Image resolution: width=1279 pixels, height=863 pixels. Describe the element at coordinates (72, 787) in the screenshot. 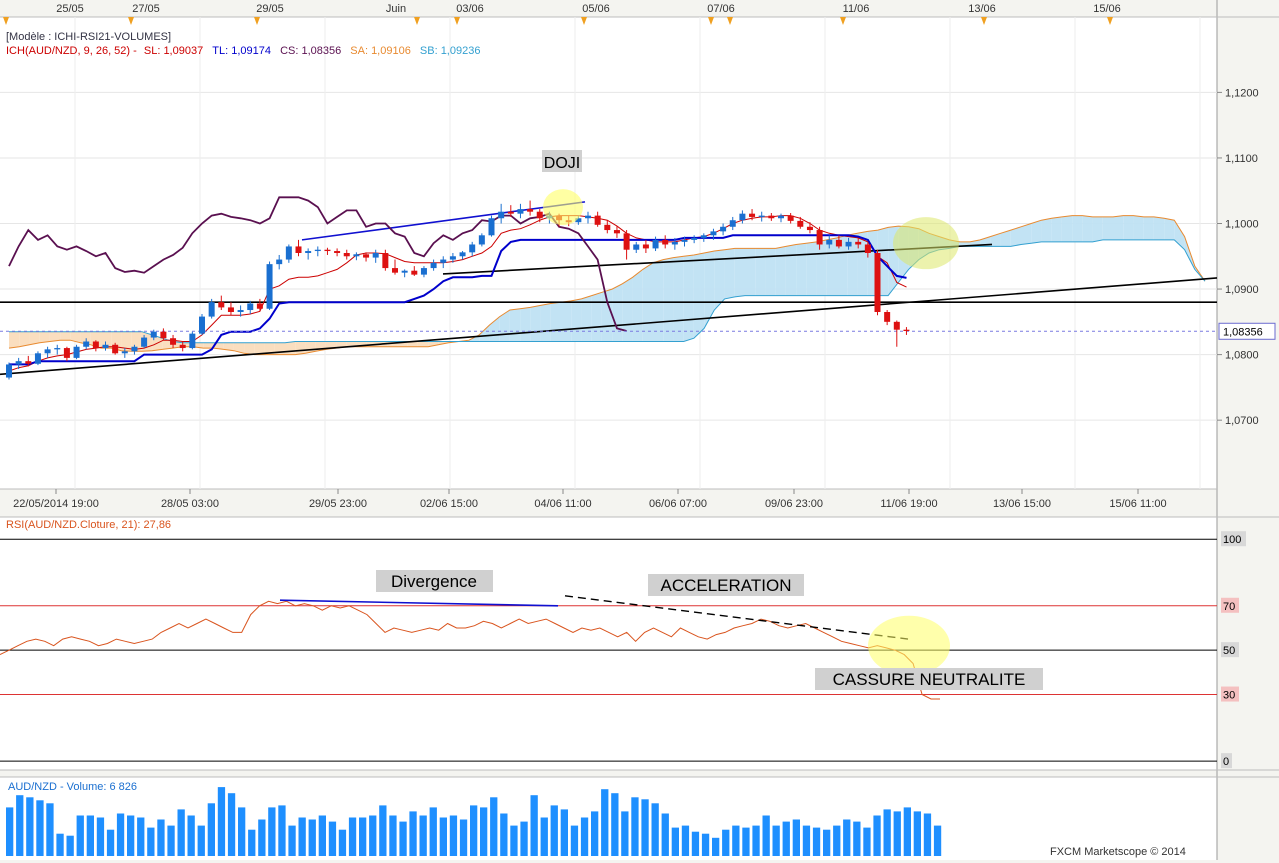

I see `volume-title: AUD/NZD - Volume: 6 826` at that location.